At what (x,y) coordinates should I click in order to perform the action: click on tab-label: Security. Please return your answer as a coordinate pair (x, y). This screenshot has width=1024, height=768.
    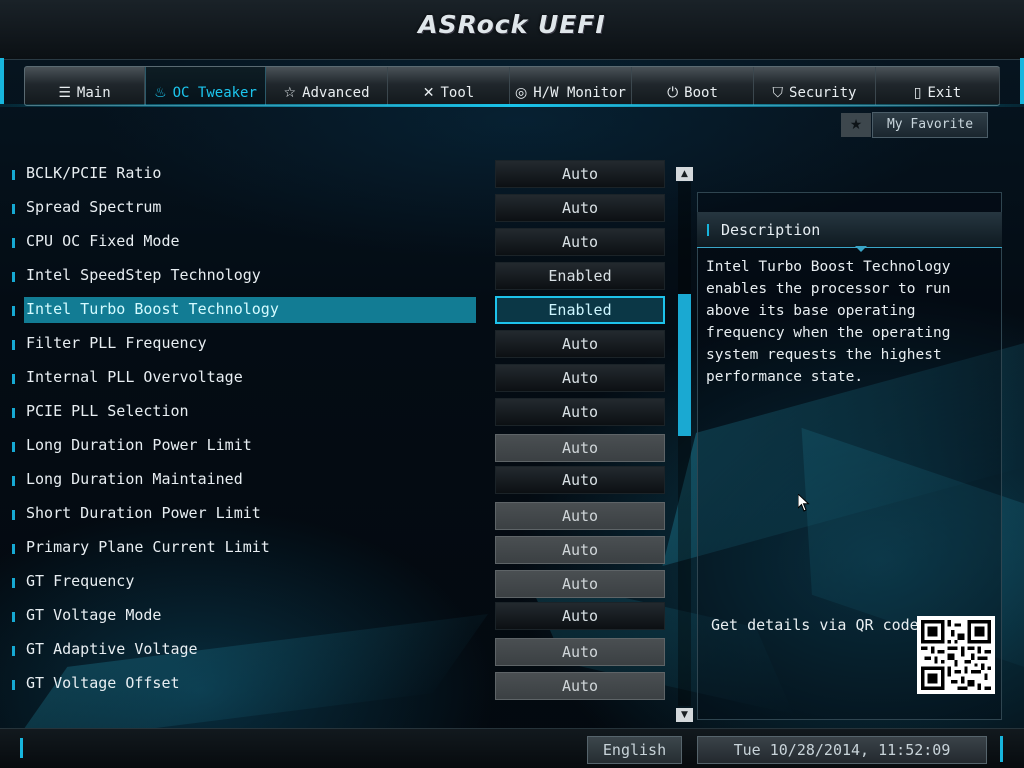
    Looking at the image, I should click on (823, 93).